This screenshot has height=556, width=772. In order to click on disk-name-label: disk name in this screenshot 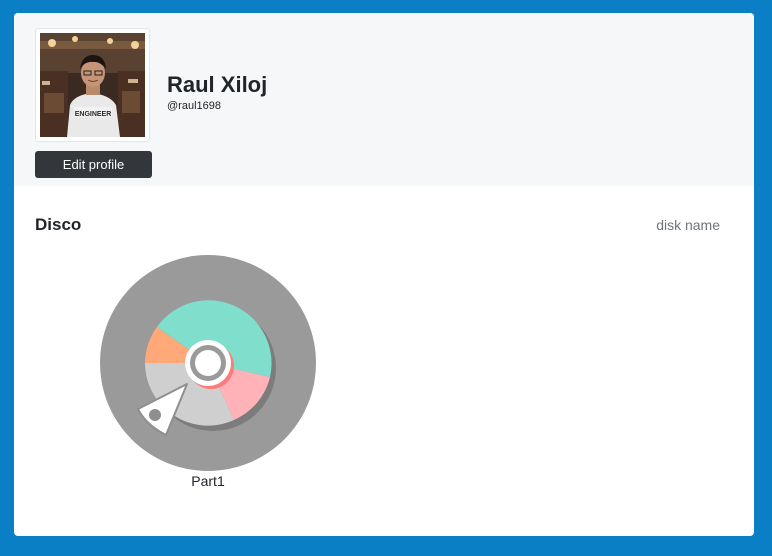, I will do `click(688, 225)`.